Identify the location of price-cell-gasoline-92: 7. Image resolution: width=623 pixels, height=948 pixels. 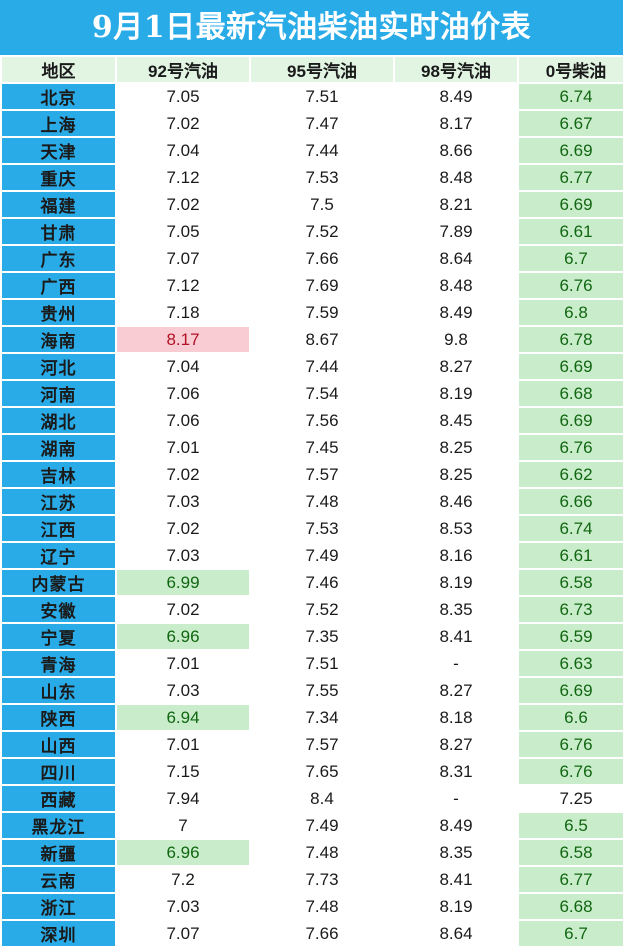
(183, 825).